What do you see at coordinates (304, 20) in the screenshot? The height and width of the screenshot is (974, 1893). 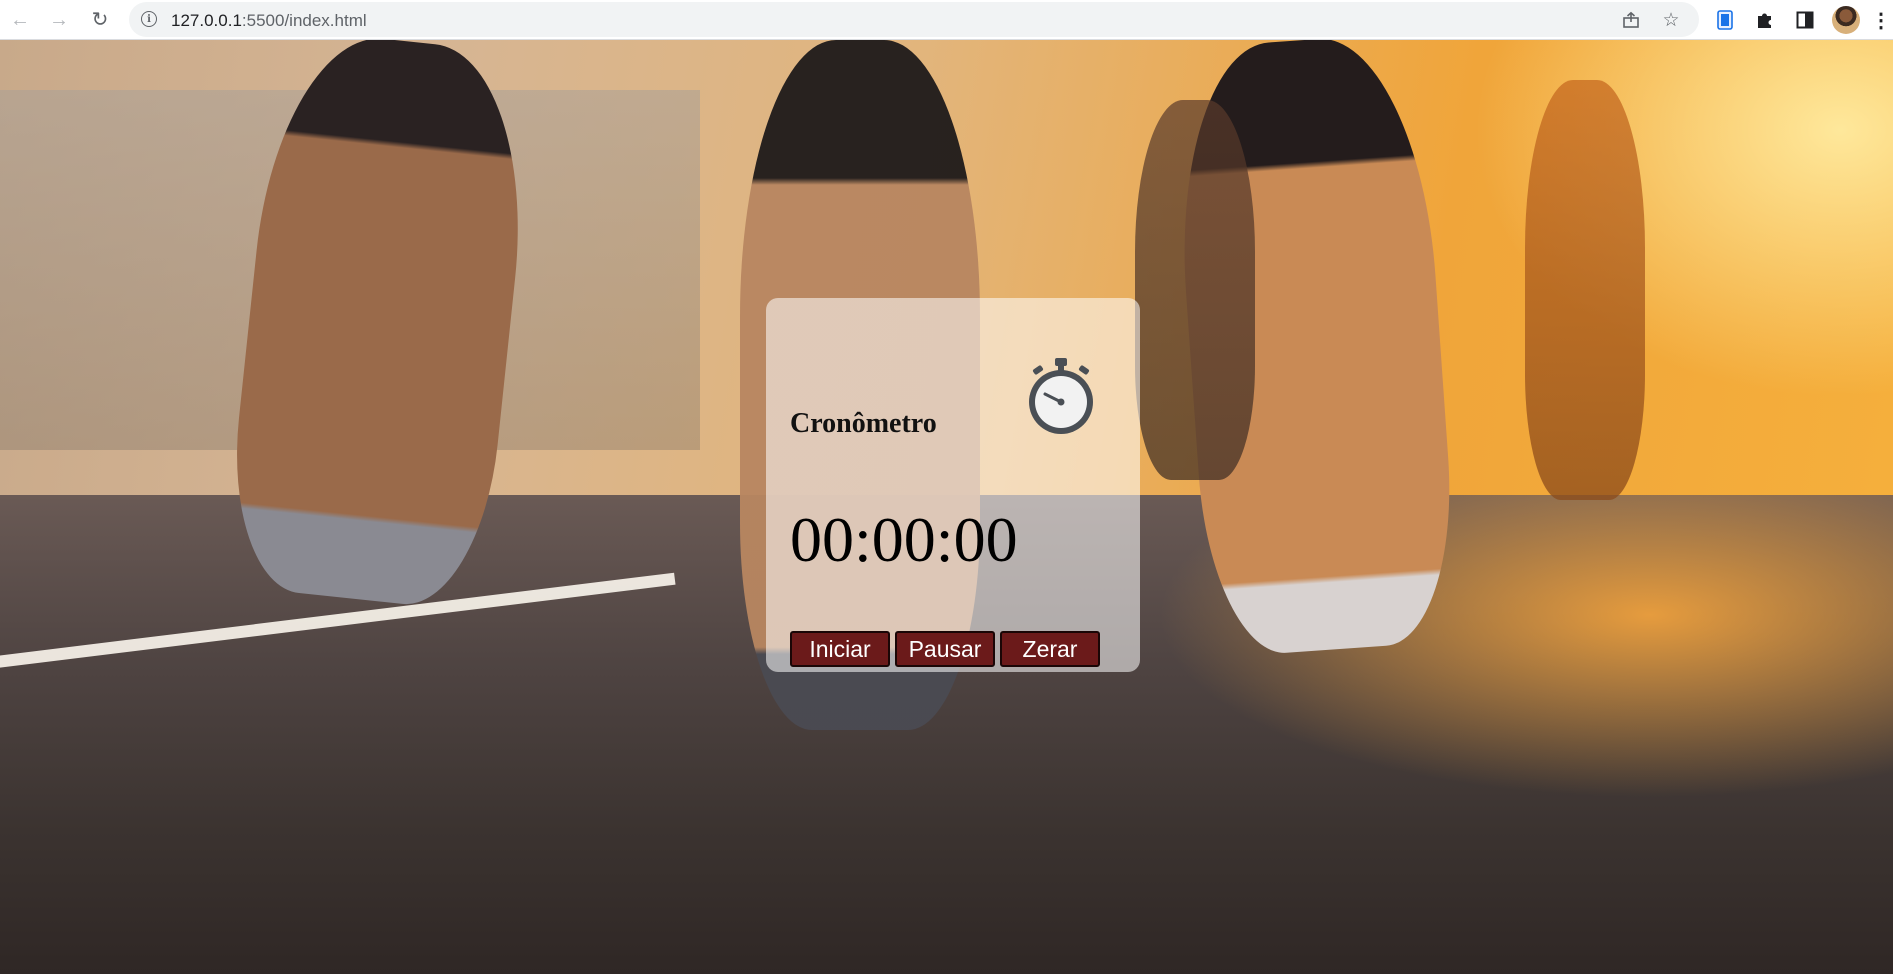 I see `url-path: :5500/index.html` at bounding box center [304, 20].